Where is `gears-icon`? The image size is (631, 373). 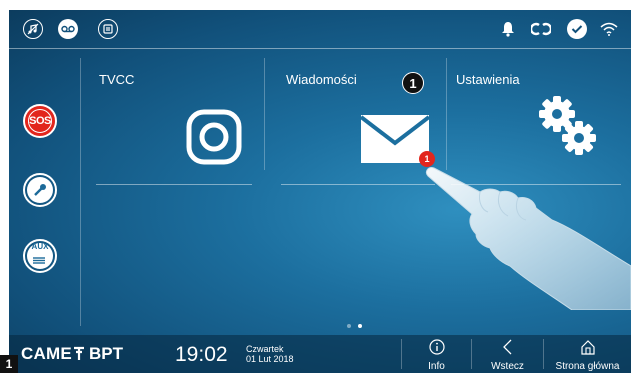
gears-icon is located at coordinates (568, 127).